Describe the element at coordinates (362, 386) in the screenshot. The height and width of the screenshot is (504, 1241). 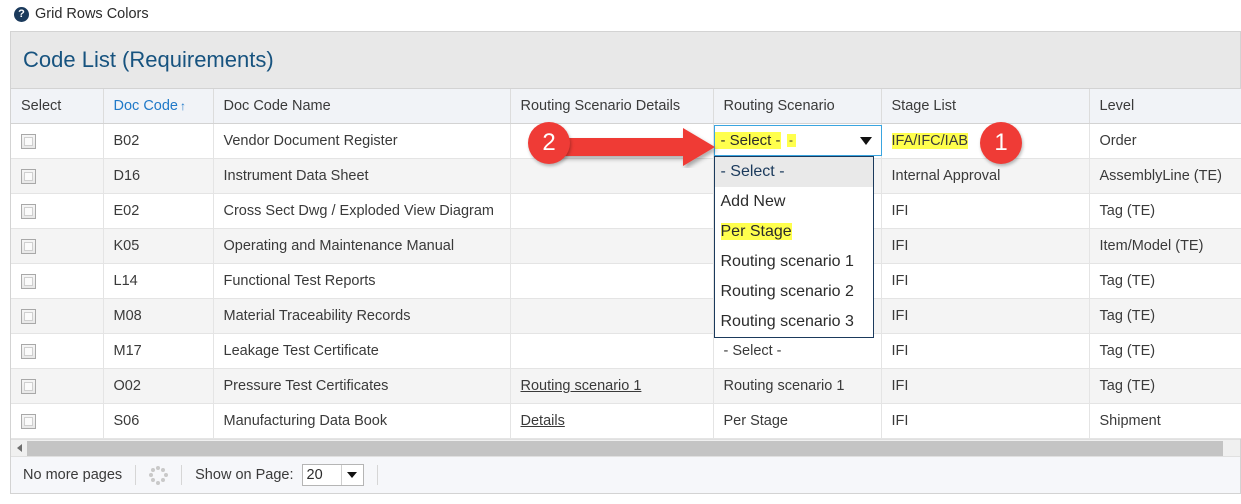
I see `cell-doc-code-name: Pressure Test Certificates` at that location.